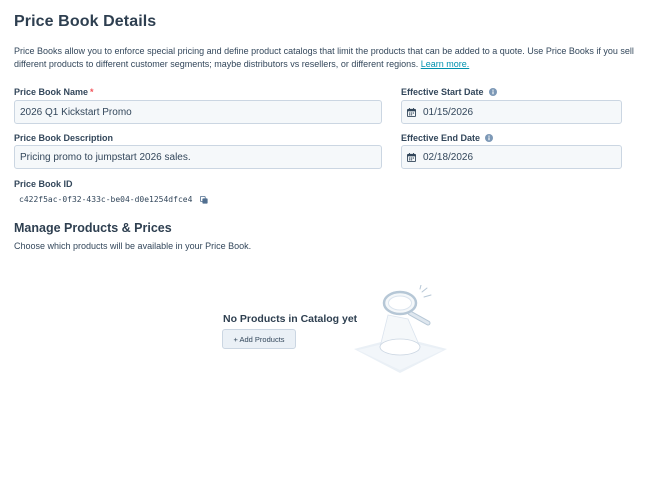  Describe the element at coordinates (76, 112) in the screenshot. I see `price-book-name-value: 2026 Q1 Kickstart Promo` at that location.